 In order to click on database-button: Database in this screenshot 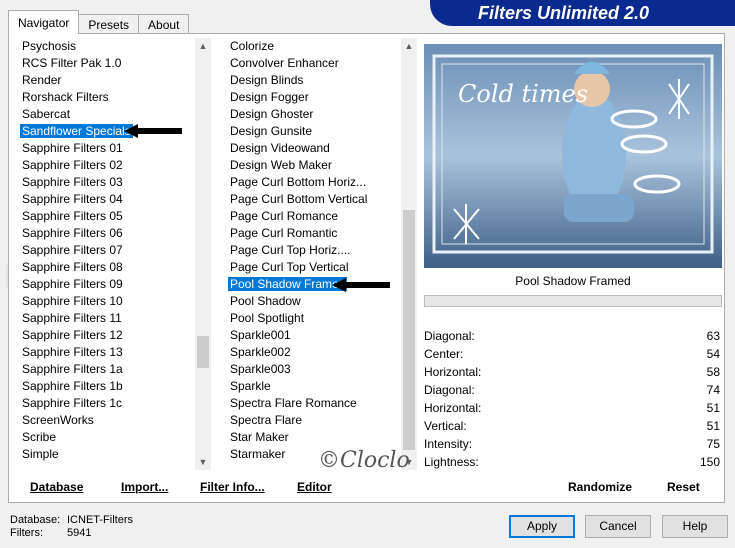, I will do `click(56, 487)`.